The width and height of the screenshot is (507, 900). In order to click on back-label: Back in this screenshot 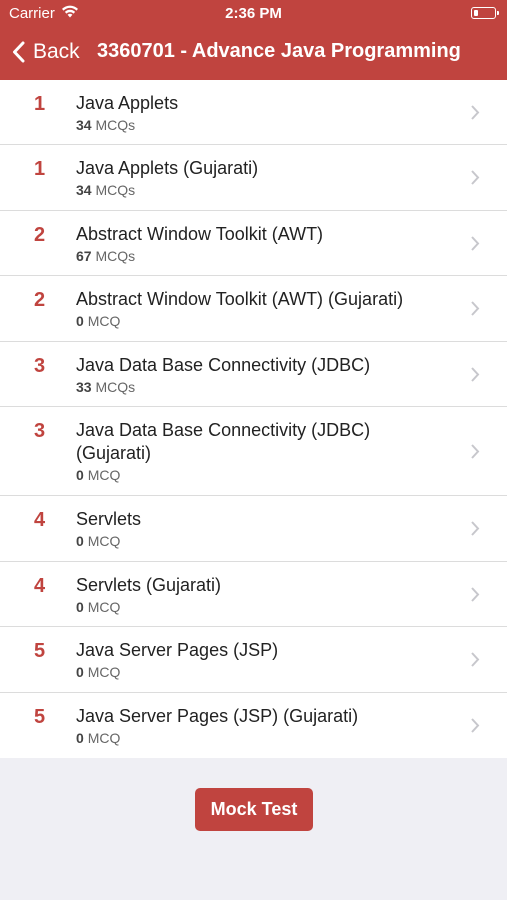, I will do `click(56, 51)`.